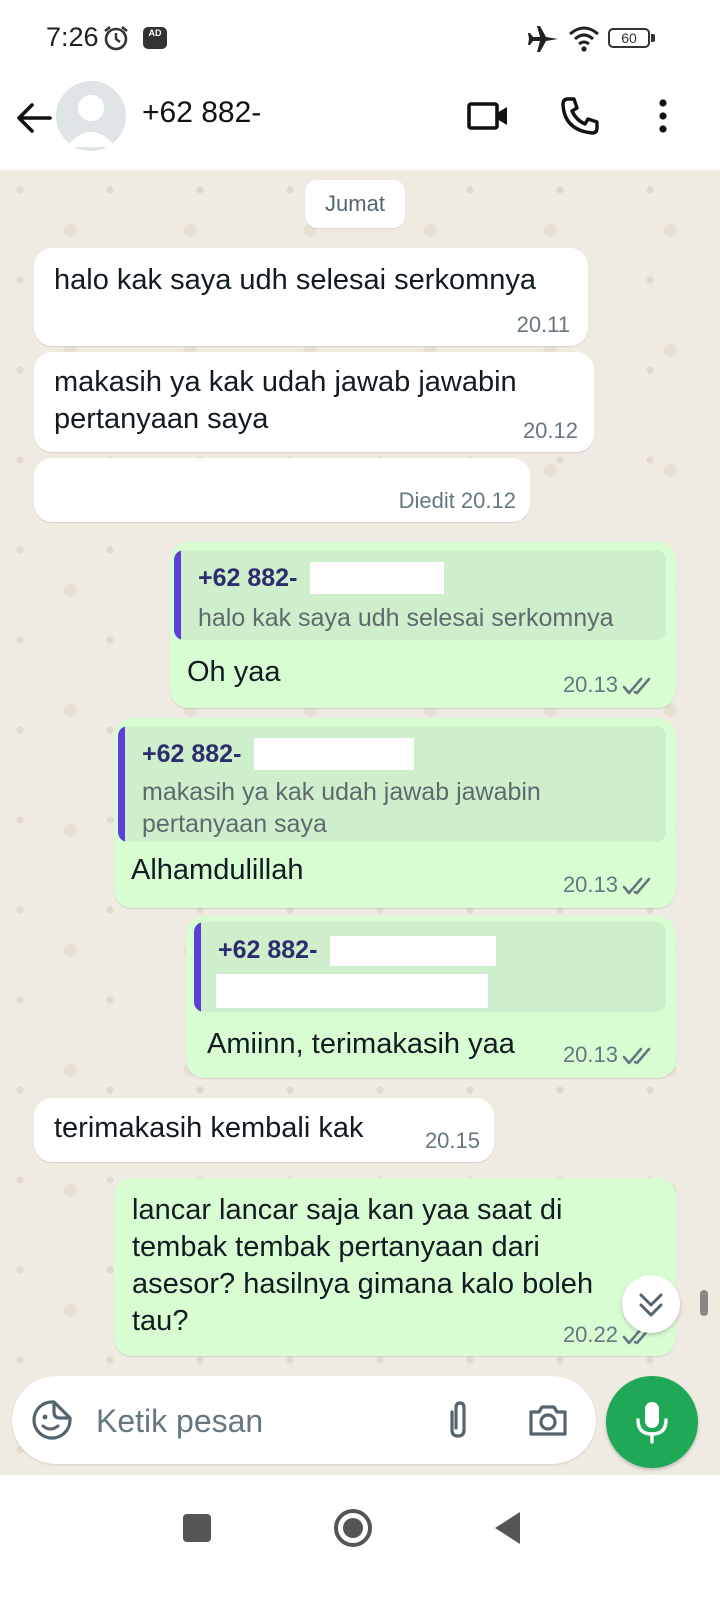  Describe the element at coordinates (197, 1528) in the screenshot. I see `recents-icon` at that location.